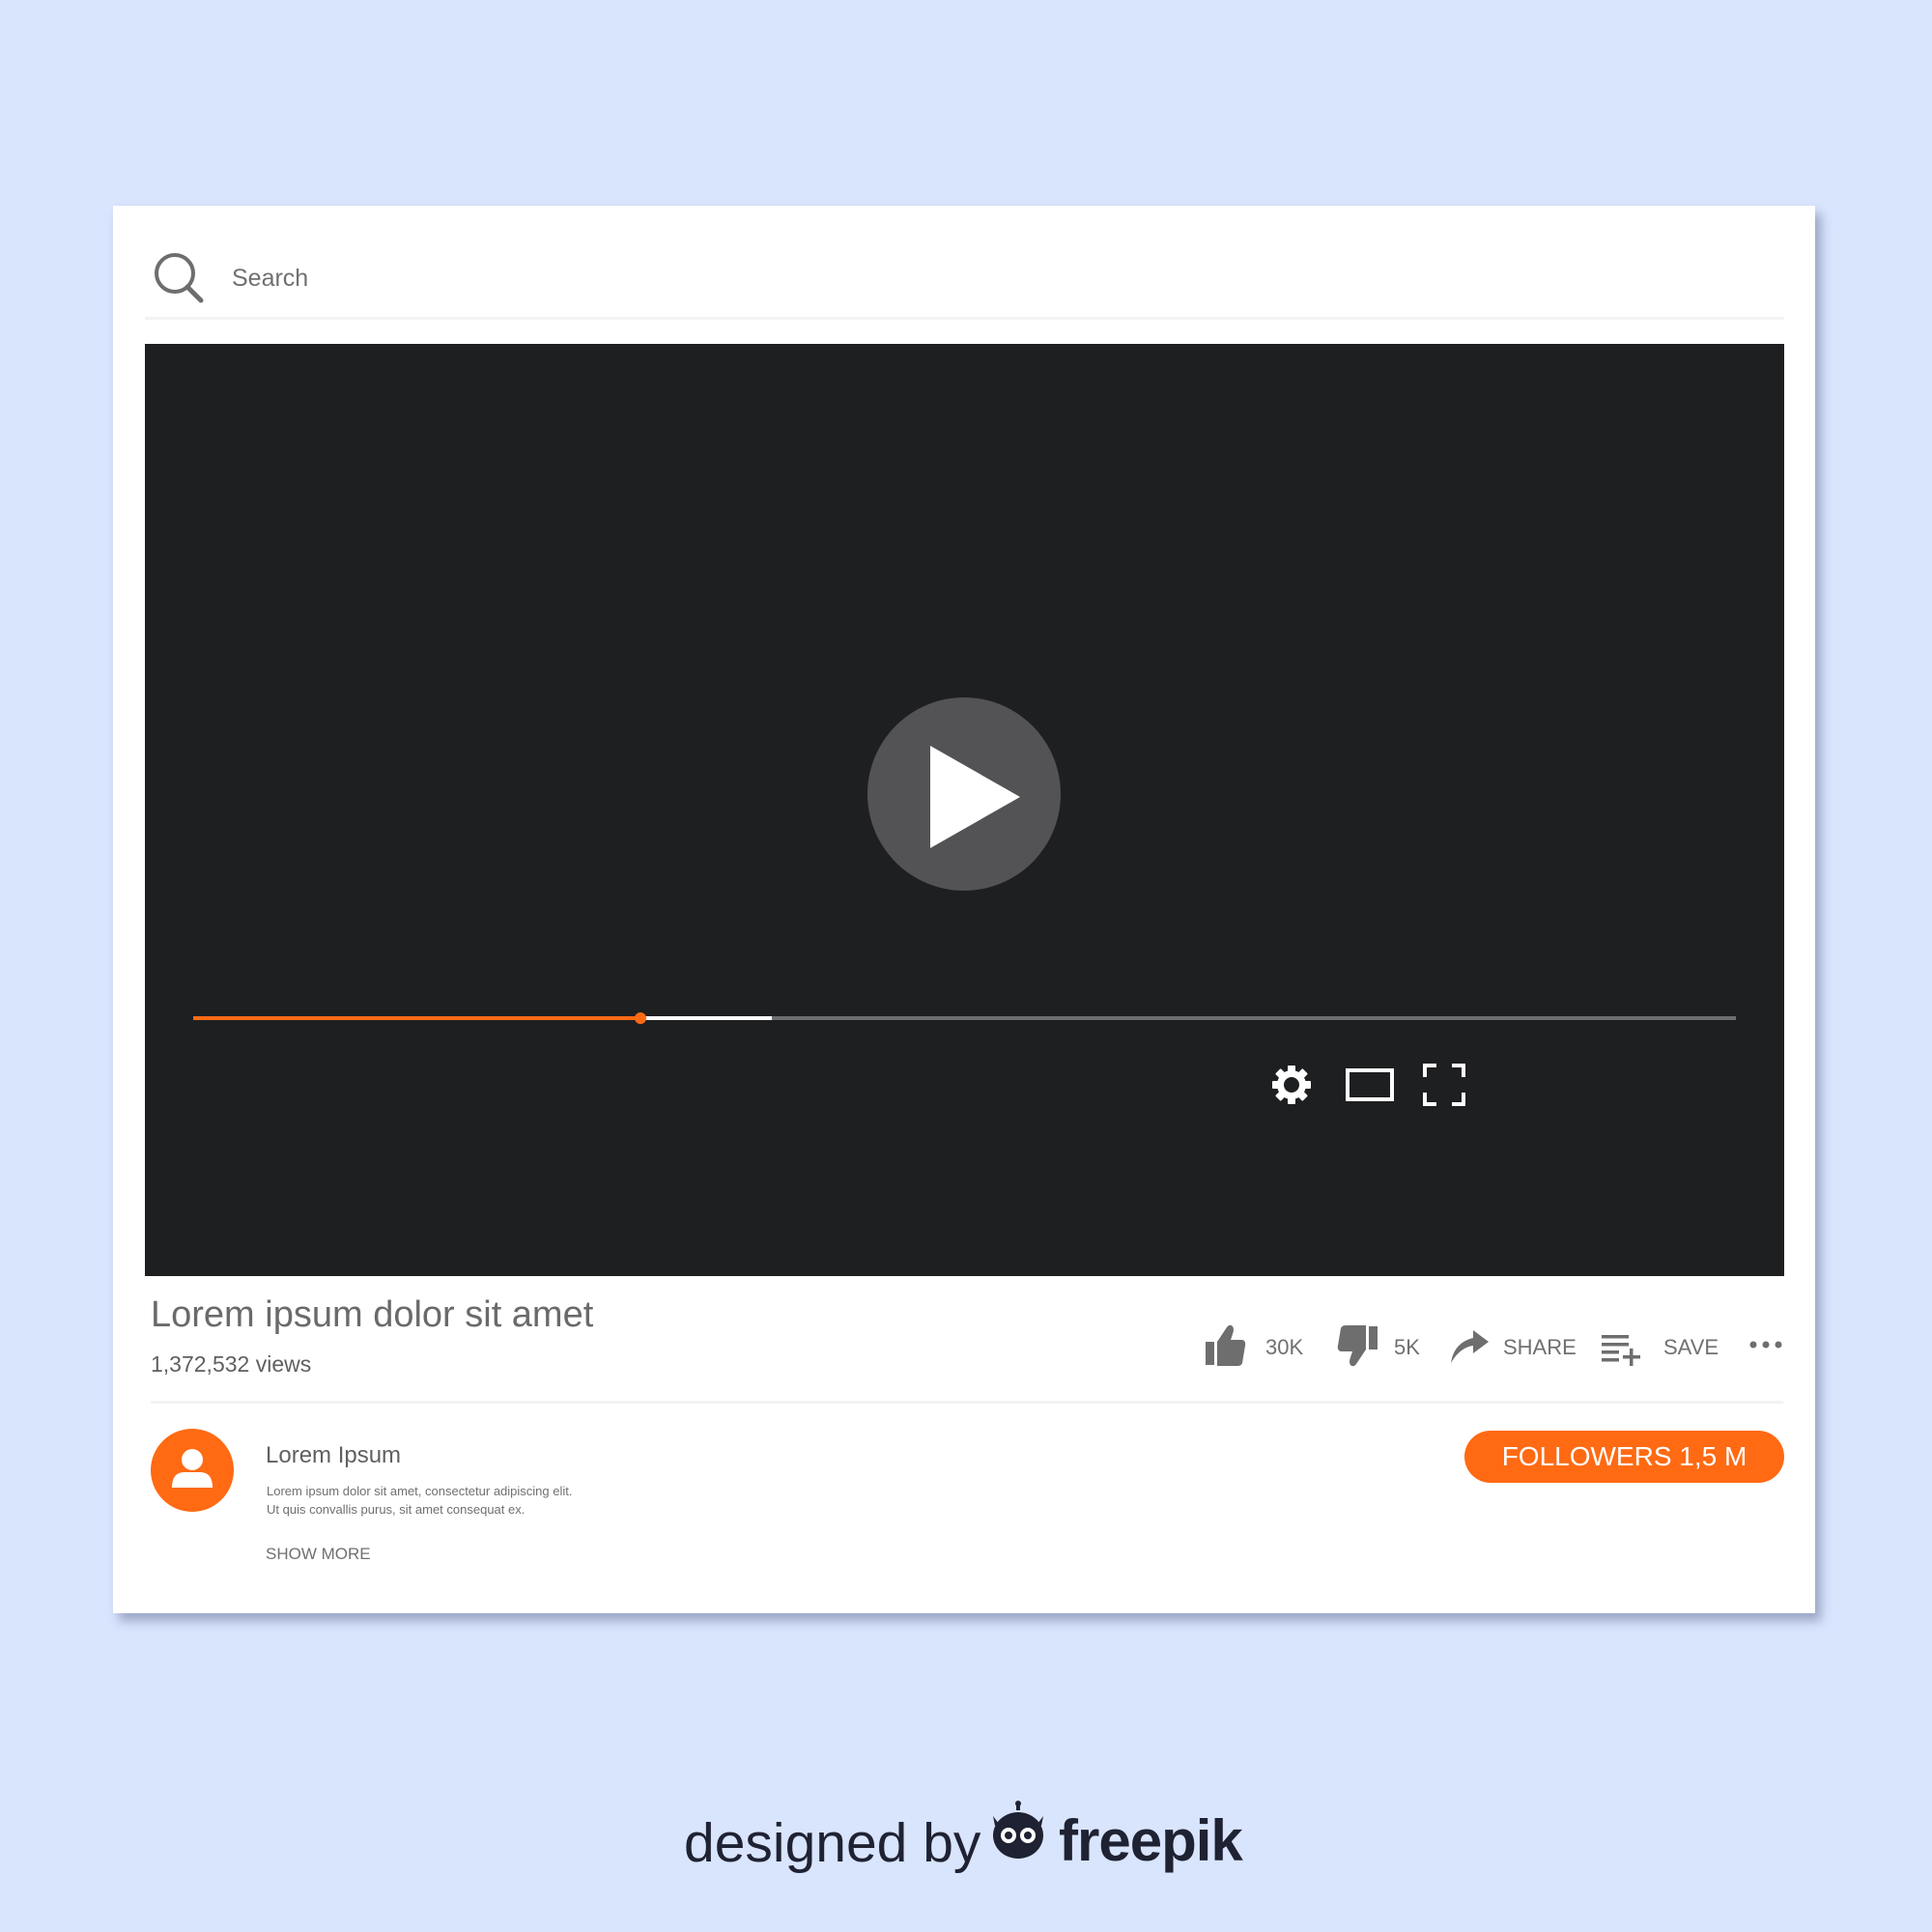 The width and height of the screenshot is (1932, 1932). I want to click on credit-brand: freepik, so click(1151, 1840).